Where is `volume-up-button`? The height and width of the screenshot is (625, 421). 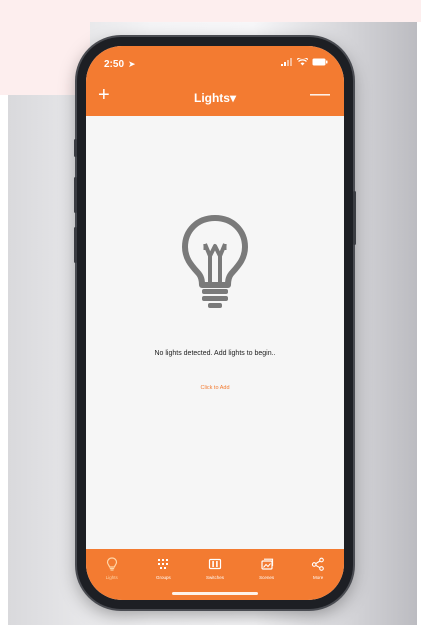 volume-up-button is located at coordinates (75, 195).